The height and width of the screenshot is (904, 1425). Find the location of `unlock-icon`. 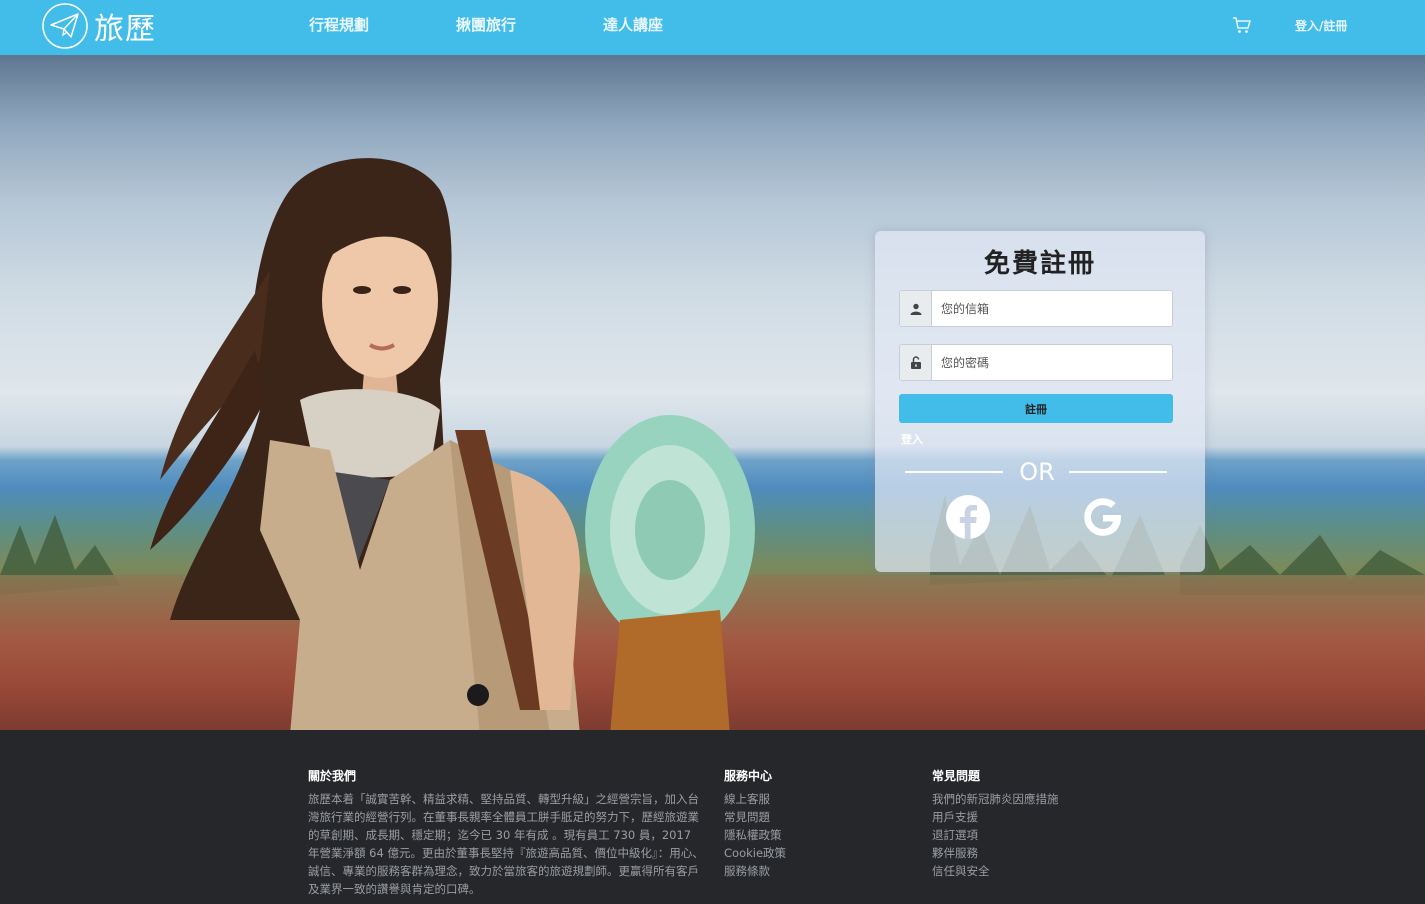

unlock-icon is located at coordinates (916, 362).